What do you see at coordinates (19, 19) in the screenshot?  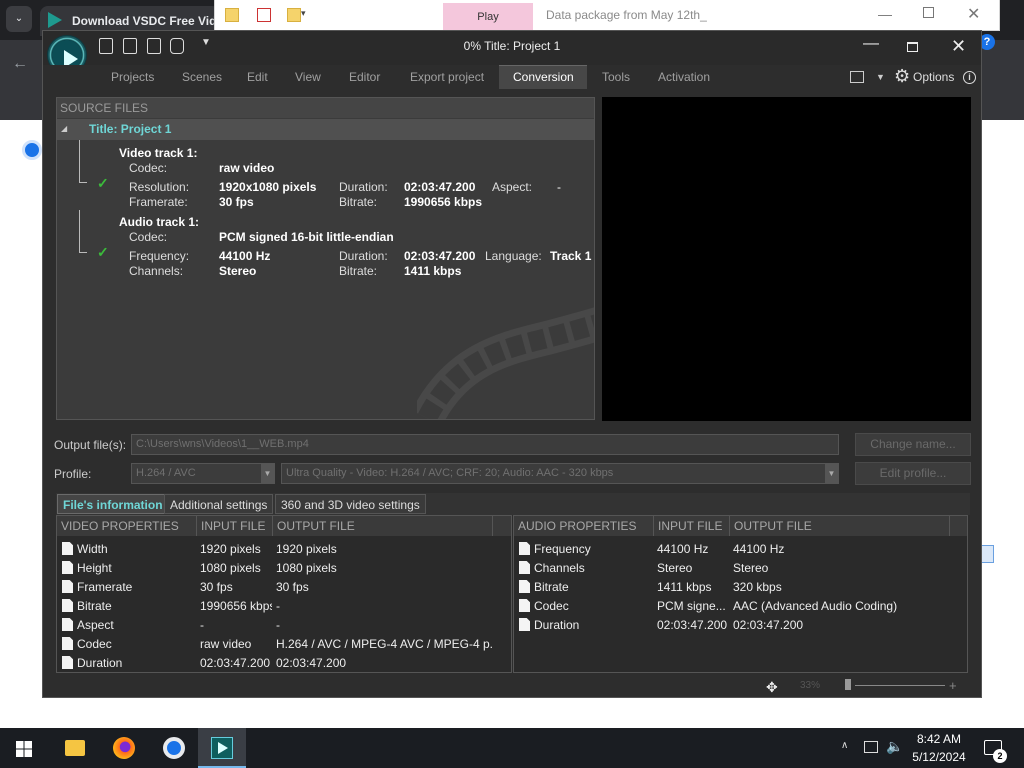 I see `browser-tab-search-button: ⌄` at bounding box center [19, 19].